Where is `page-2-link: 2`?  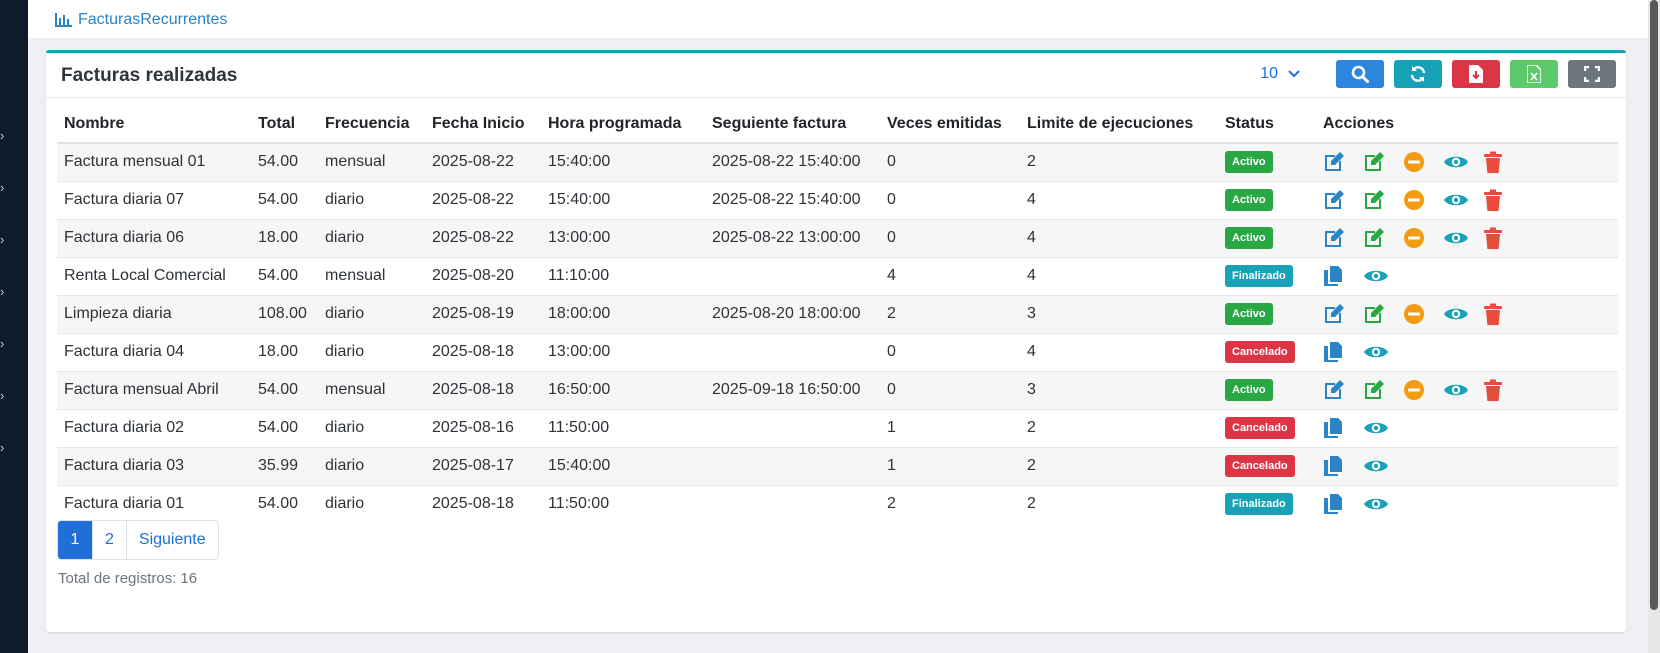 page-2-link: 2 is located at coordinates (109, 540).